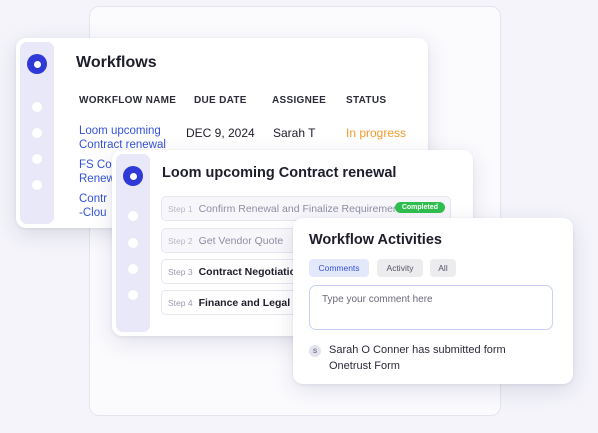 Image resolution: width=598 pixels, height=433 pixels. I want to click on step-number: Step 1, so click(180, 208).